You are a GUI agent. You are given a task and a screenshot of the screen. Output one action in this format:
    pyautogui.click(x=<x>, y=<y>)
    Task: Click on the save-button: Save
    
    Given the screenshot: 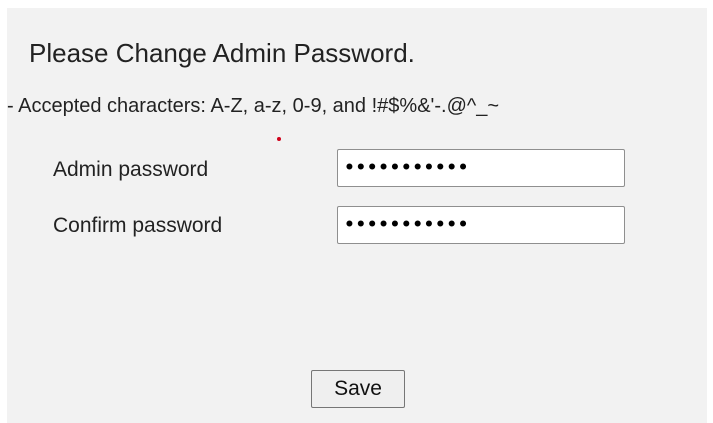 What is the action you would take?
    pyautogui.click(x=358, y=389)
    